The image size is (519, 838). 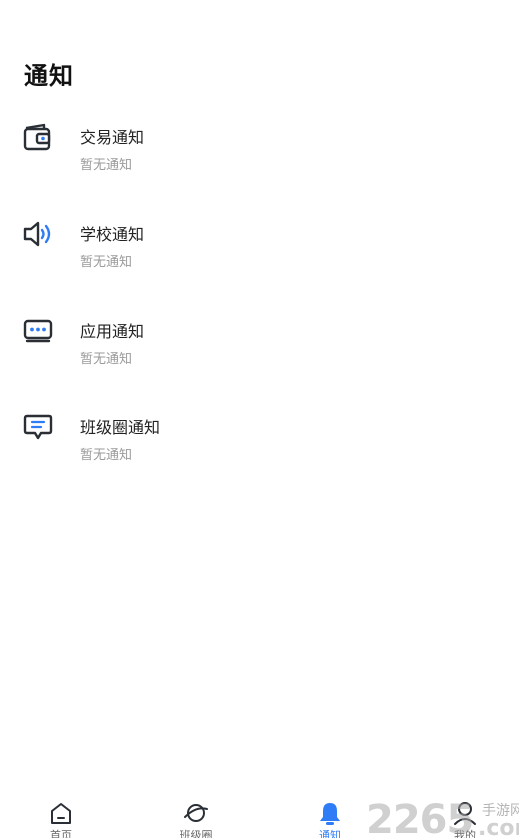 I want to click on page-title: 通知, so click(x=49, y=76).